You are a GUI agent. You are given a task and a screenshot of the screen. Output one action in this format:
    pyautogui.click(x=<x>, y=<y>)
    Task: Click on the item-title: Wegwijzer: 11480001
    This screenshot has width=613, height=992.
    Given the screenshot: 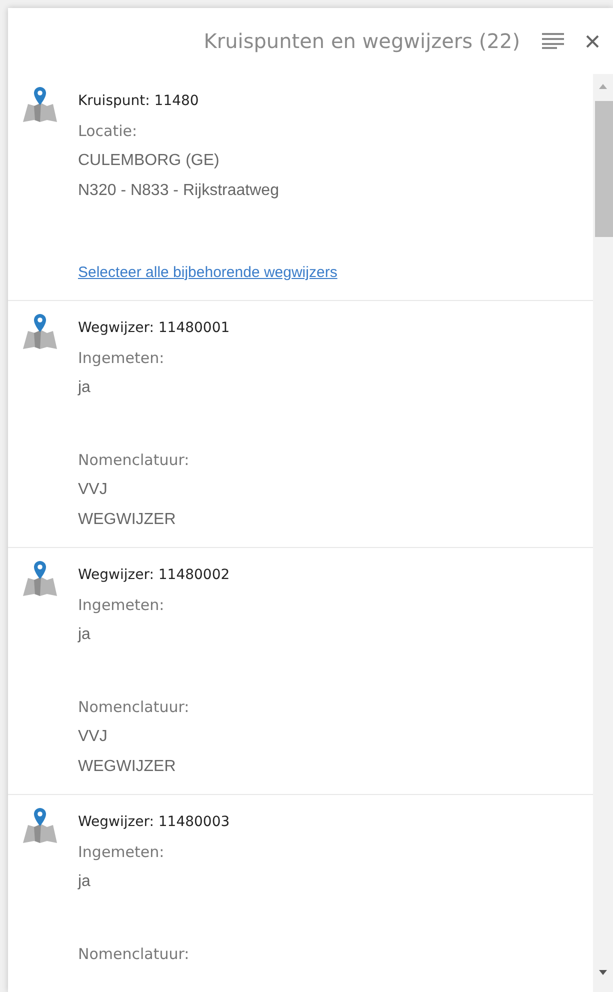 What is the action you would take?
    pyautogui.click(x=154, y=328)
    